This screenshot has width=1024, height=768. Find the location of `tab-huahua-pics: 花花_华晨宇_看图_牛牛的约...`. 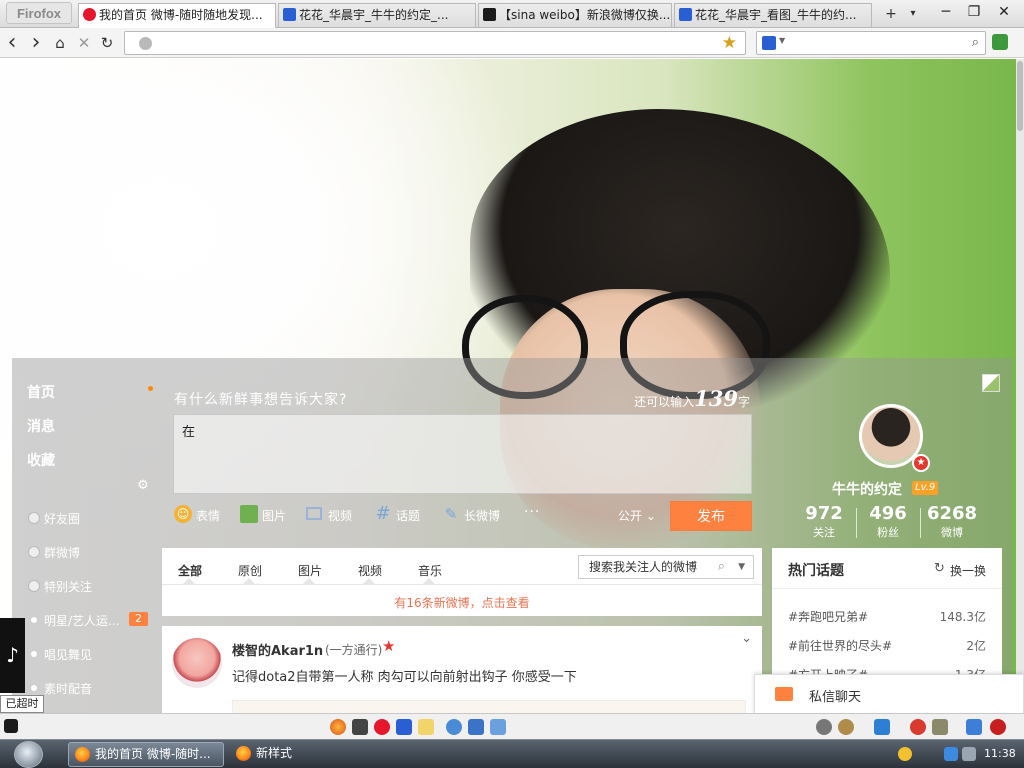

tab-huahua-pics: 花花_华晨宇_看图_牛牛的约... is located at coordinates (773, 15).